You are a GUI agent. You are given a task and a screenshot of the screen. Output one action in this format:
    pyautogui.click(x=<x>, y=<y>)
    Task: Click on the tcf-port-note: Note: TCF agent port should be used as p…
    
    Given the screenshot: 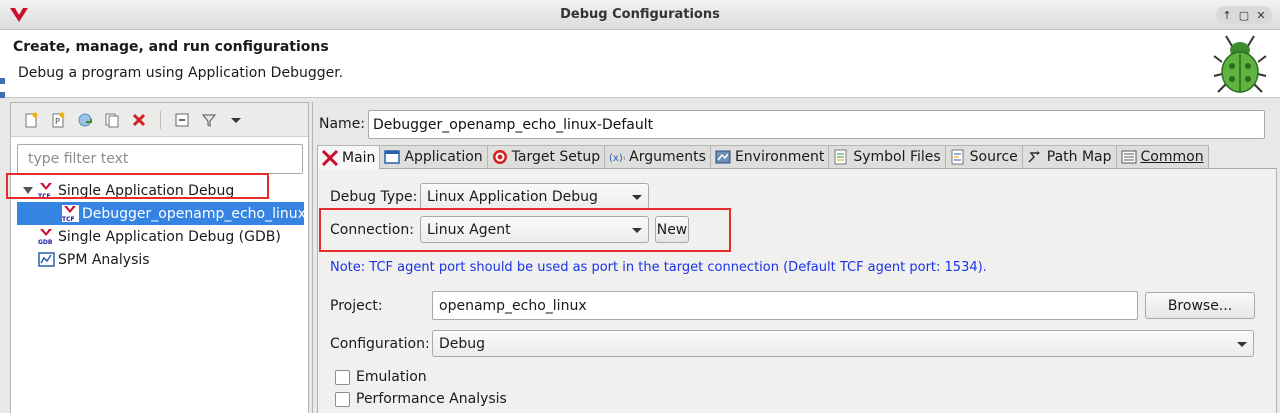 What is the action you would take?
    pyautogui.click(x=658, y=267)
    